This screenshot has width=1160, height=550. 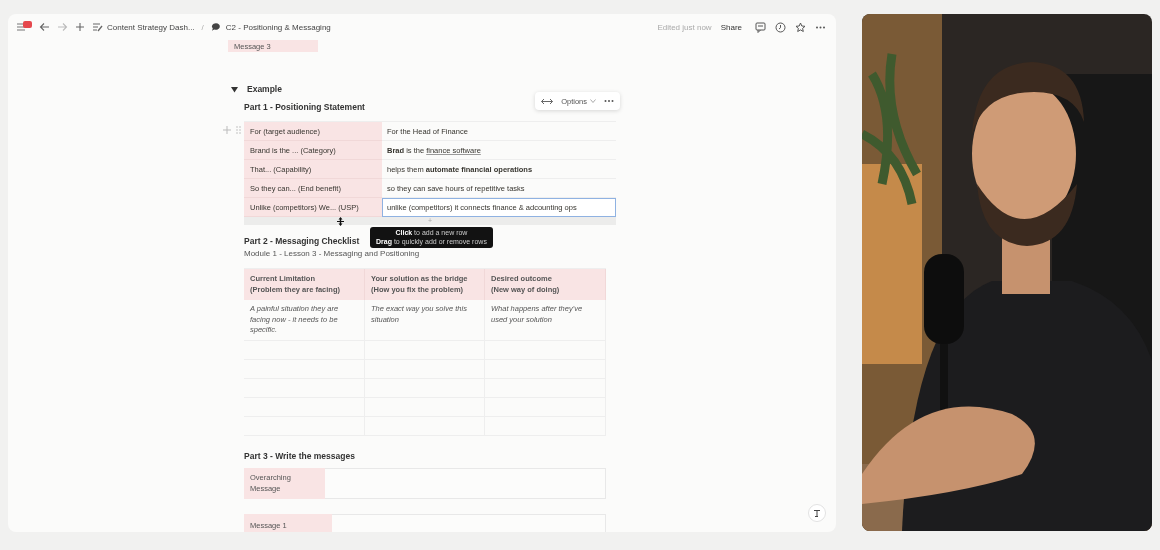 What do you see at coordinates (465, 483) in the screenshot?
I see `message-field` at bounding box center [465, 483].